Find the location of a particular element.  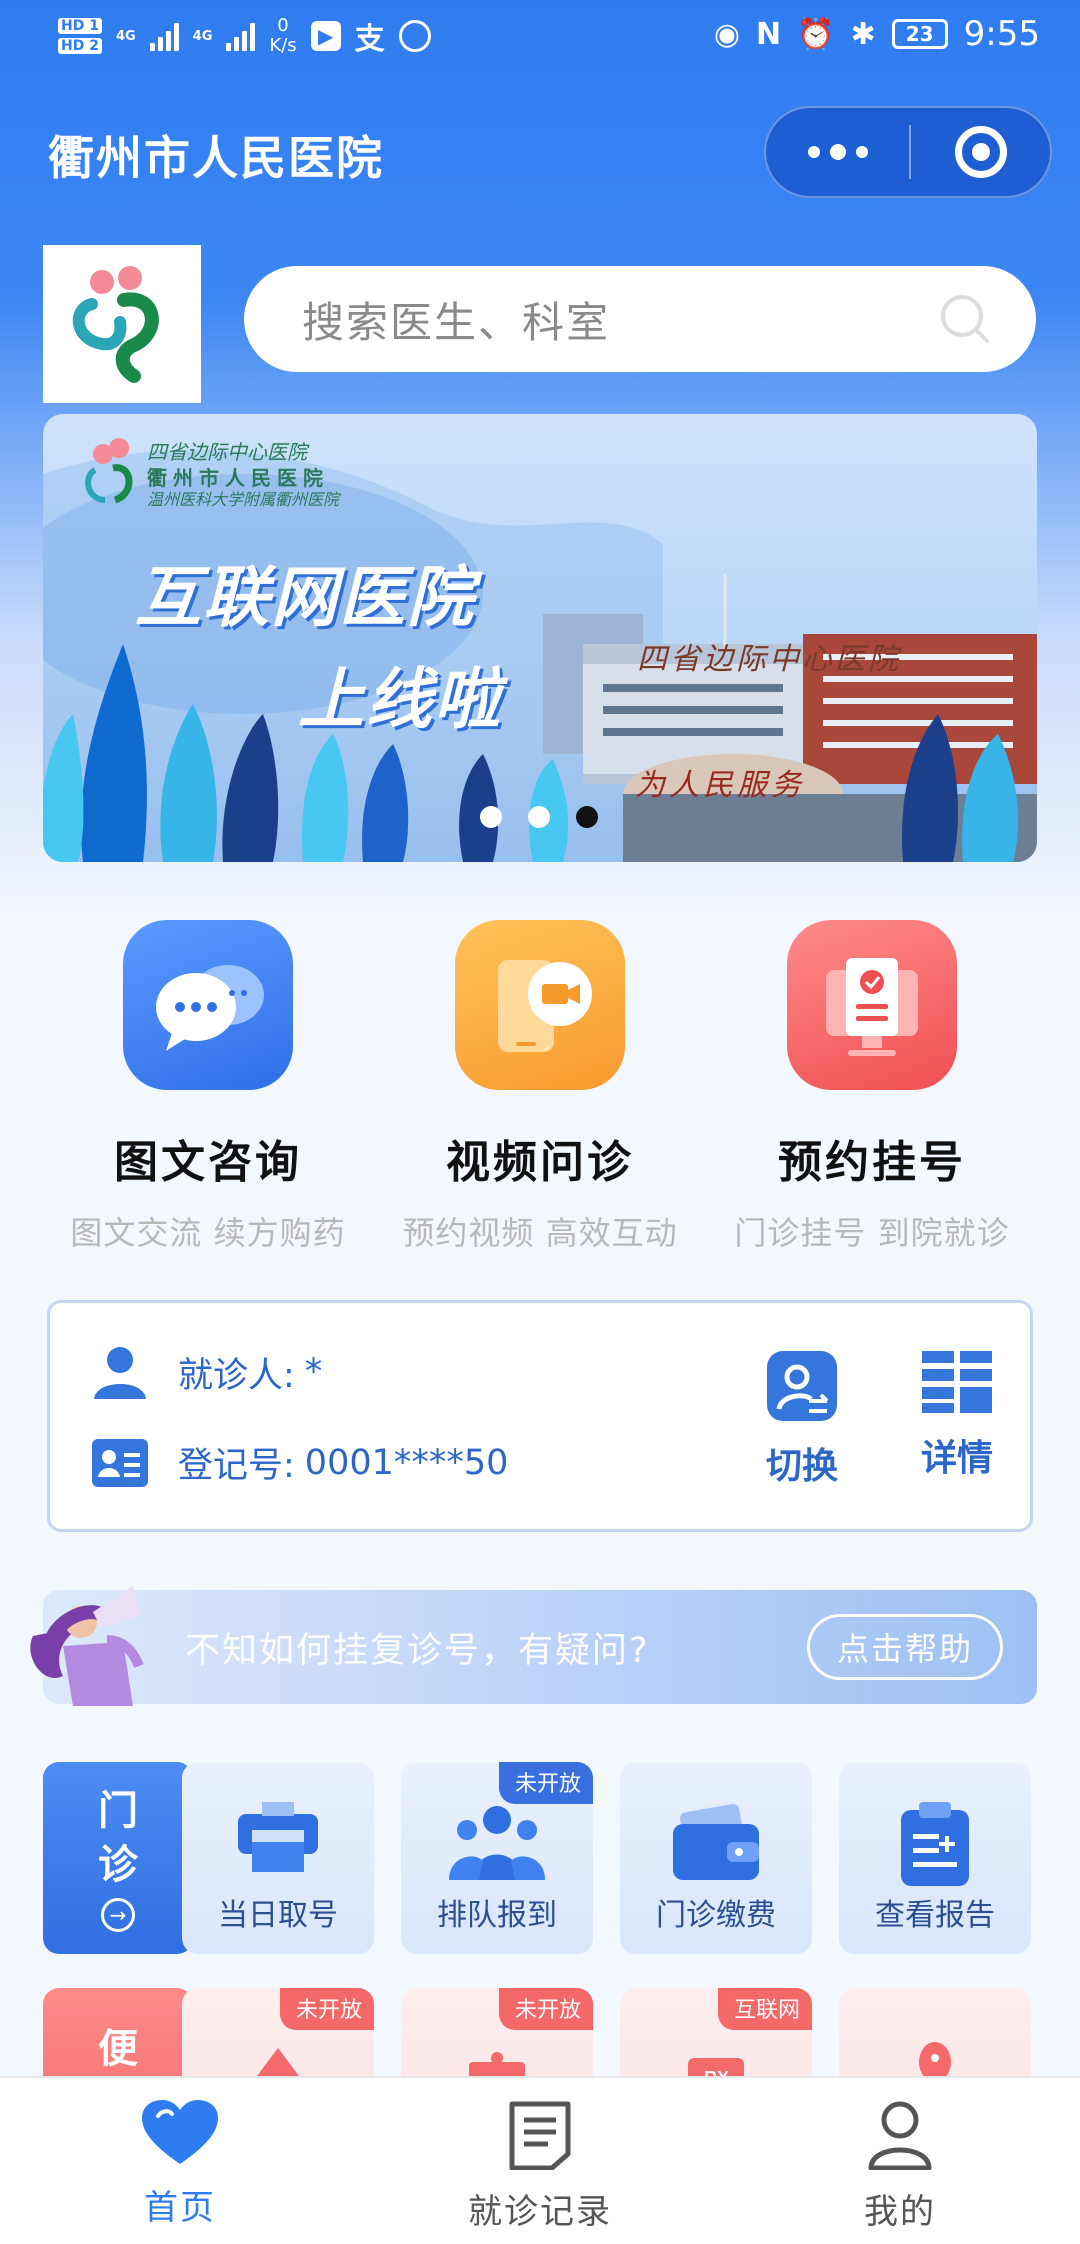

clock: 9:55 is located at coordinates (1001, 34).